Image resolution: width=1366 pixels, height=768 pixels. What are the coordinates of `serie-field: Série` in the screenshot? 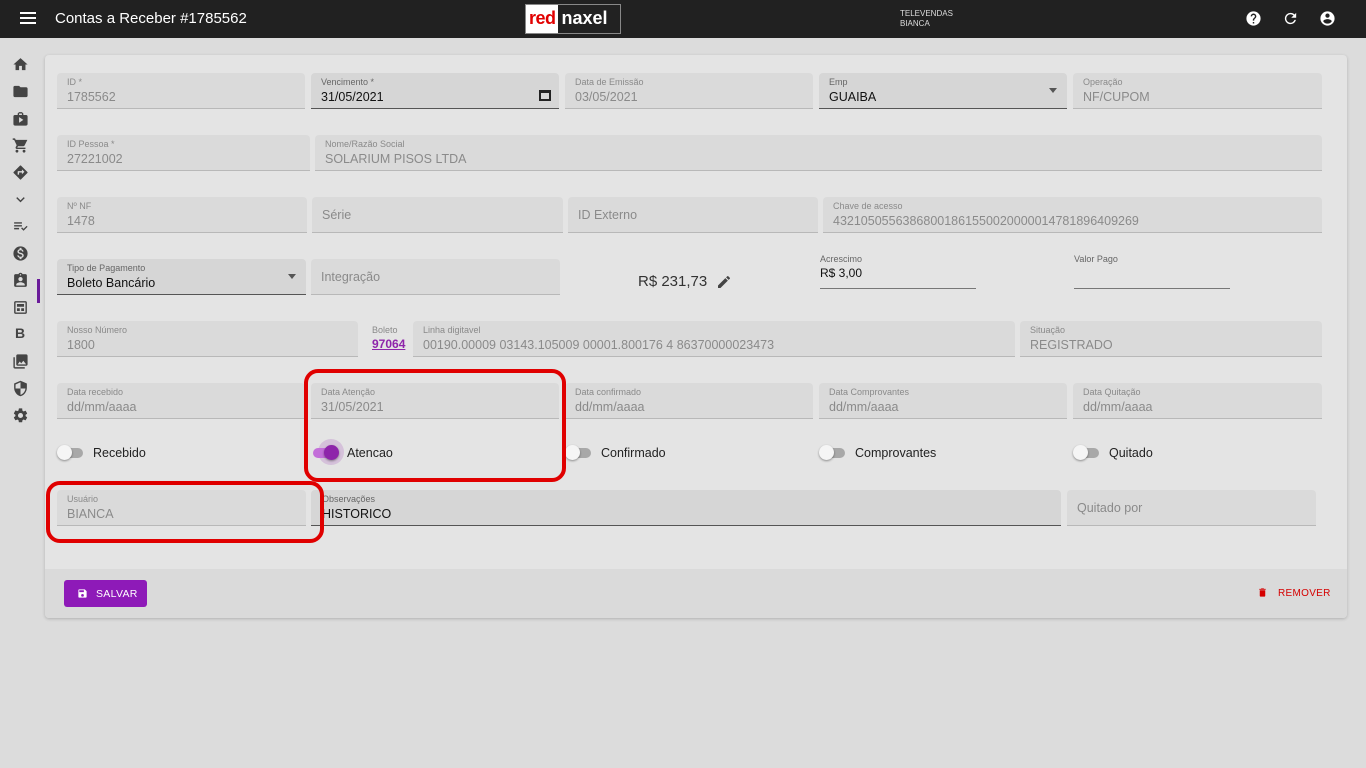 It's located at (437, 215).